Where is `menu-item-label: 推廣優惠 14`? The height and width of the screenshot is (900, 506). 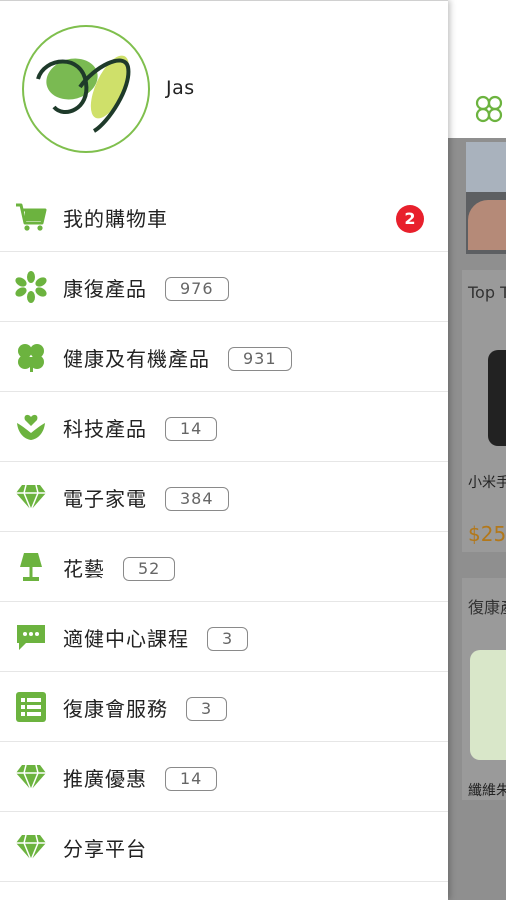
menu-item-label: 推廣優惠 14 is located at coordinates (140, 777).